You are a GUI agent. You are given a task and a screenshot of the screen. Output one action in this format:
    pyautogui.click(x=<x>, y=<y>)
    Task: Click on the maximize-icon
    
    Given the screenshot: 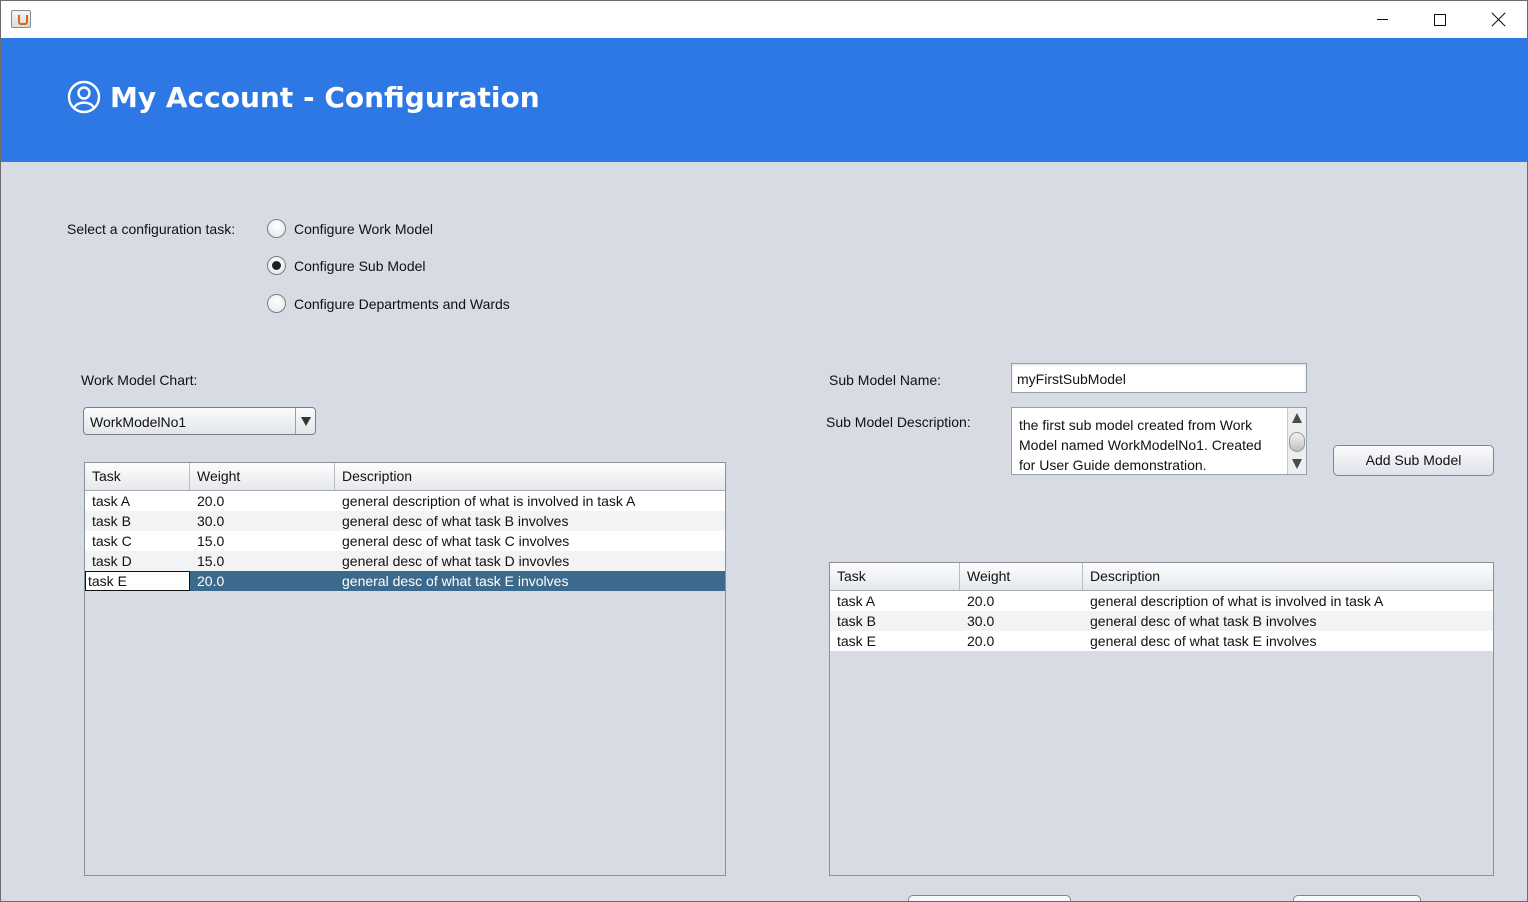 What is the action you would take?
    pyautogui.click(x=1440, y=19)
    